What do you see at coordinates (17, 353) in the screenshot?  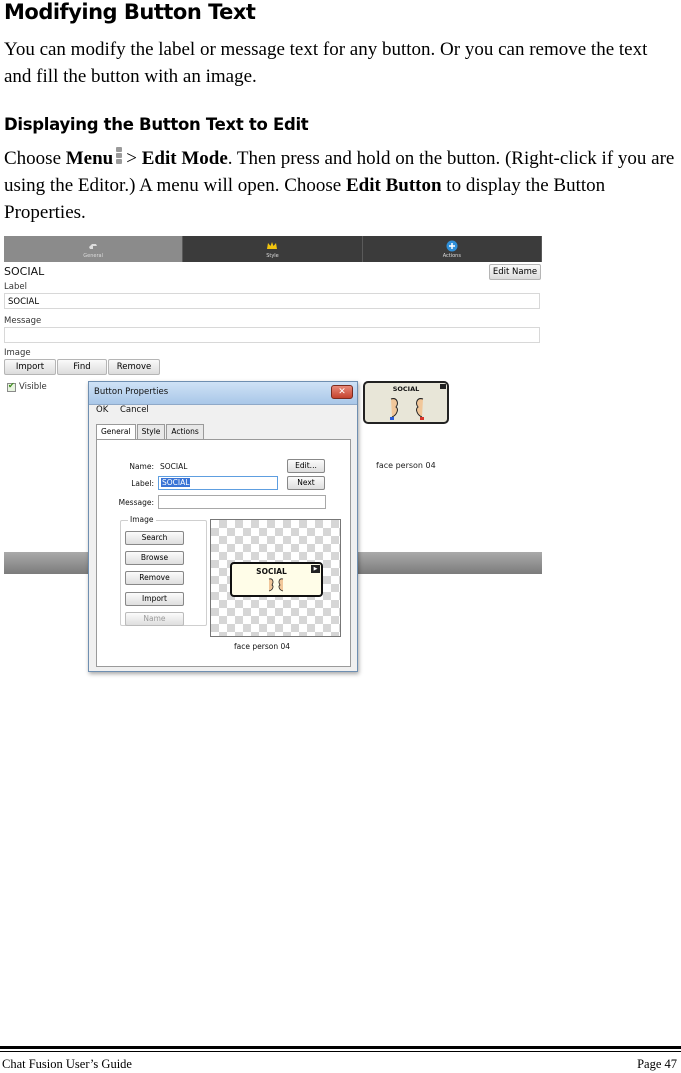 I see `image-caption: Image` at bounding box center [17, 353].